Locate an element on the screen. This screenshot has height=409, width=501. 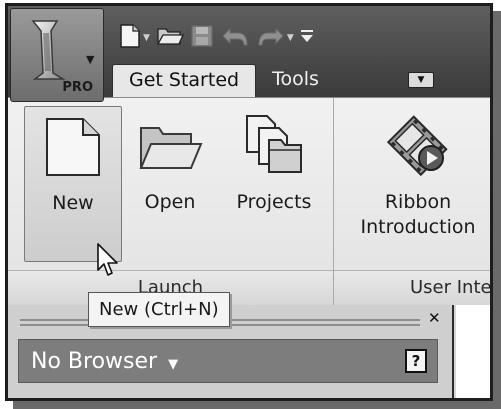
new-file-icon is located at coordinates (130, 38).